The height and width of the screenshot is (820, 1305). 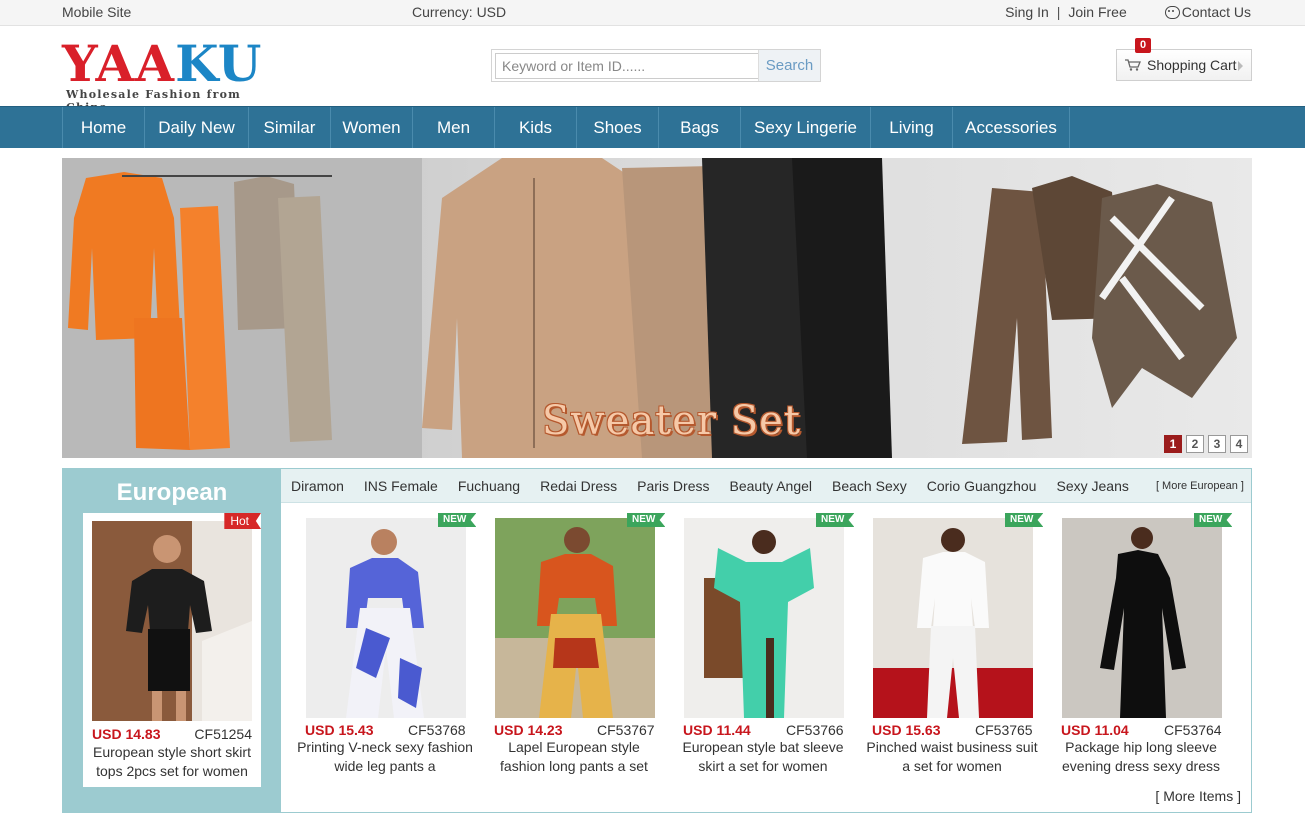 What do you see at coordinates (1217, 444) in the screenshot?
I see `banner-page-3: 3` at bounding box center [1217, 444].